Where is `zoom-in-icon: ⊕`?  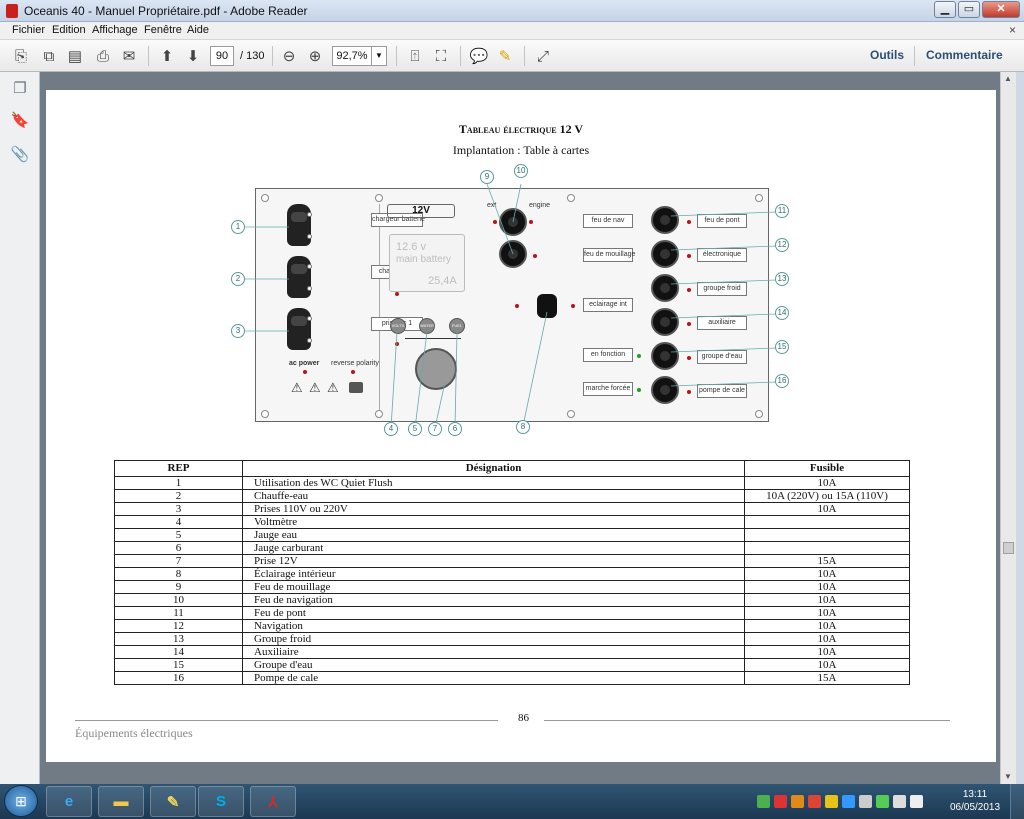 zoom-in-icon: ⊕ is located at coordinates (315, 56).